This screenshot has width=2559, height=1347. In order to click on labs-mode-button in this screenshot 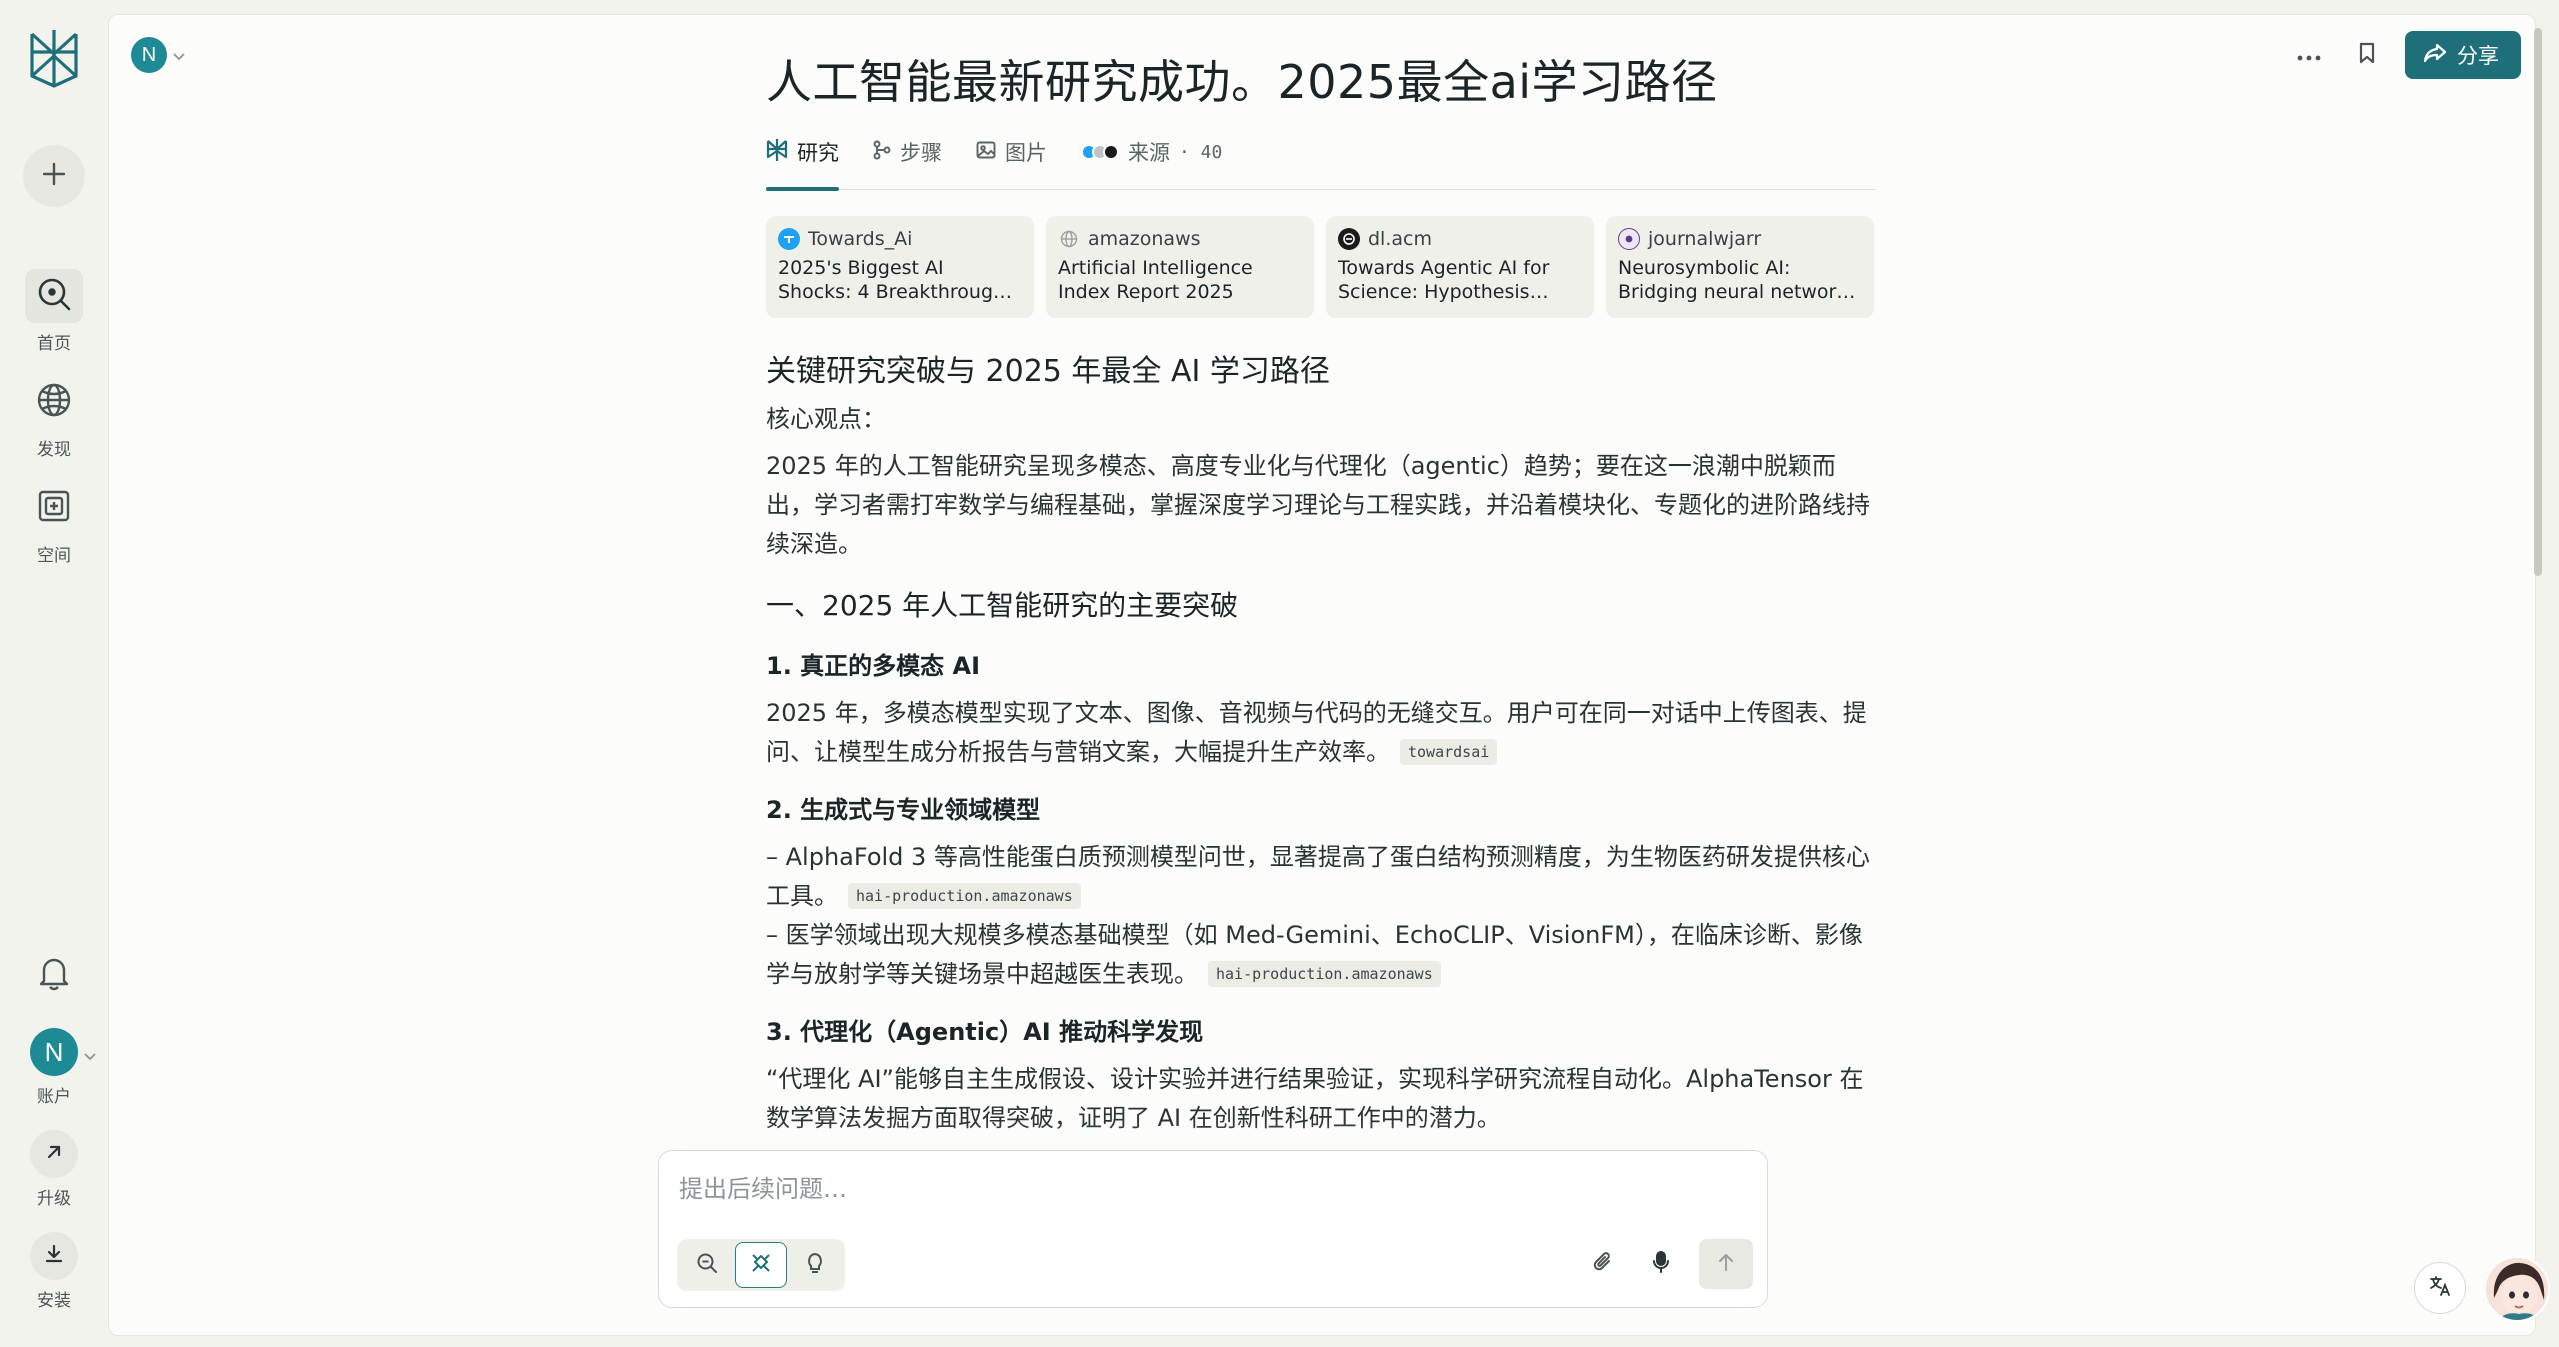, I will do `click(815, 1265)`.